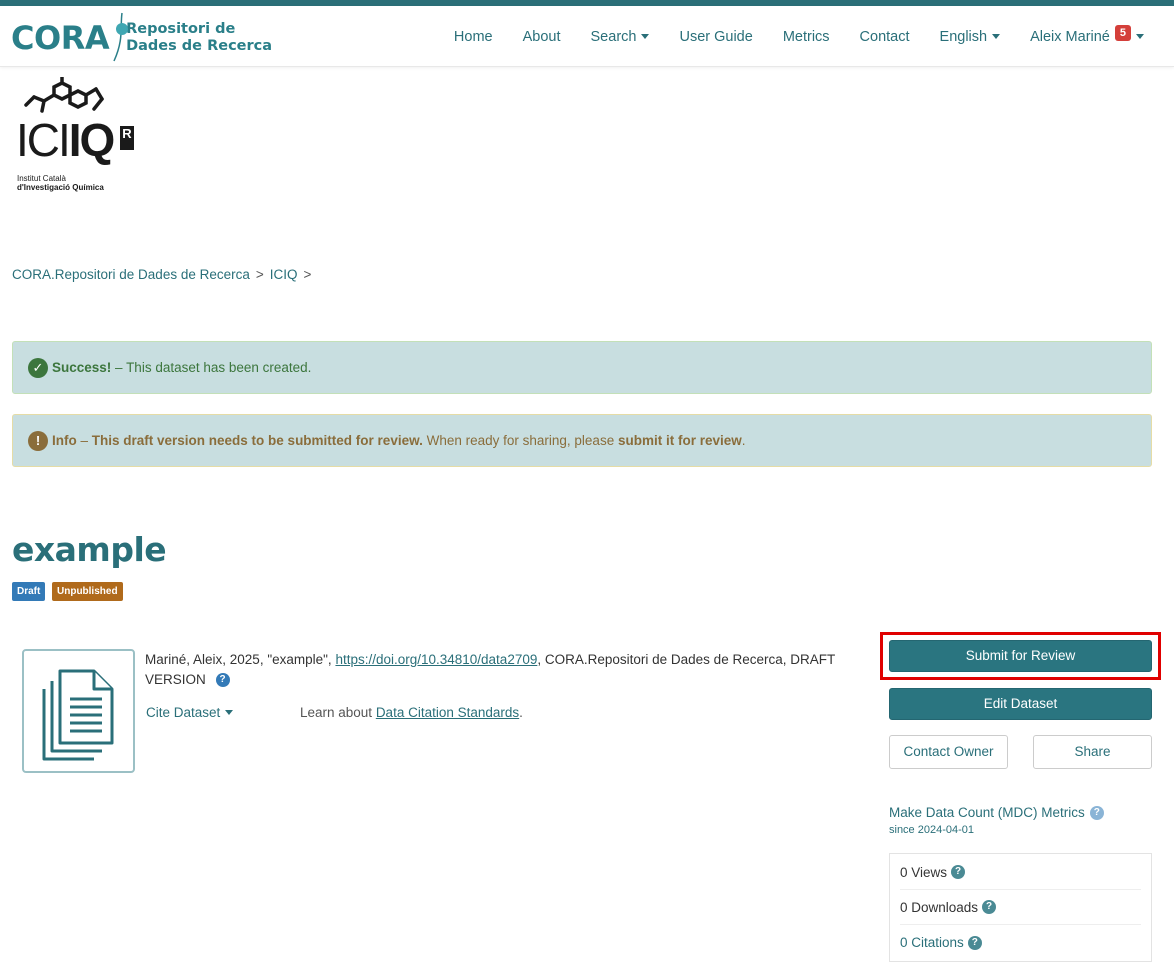 This screenshot has height=977, width=1174. I want to click on nav-metrics: Metrics, so click(806, 37).